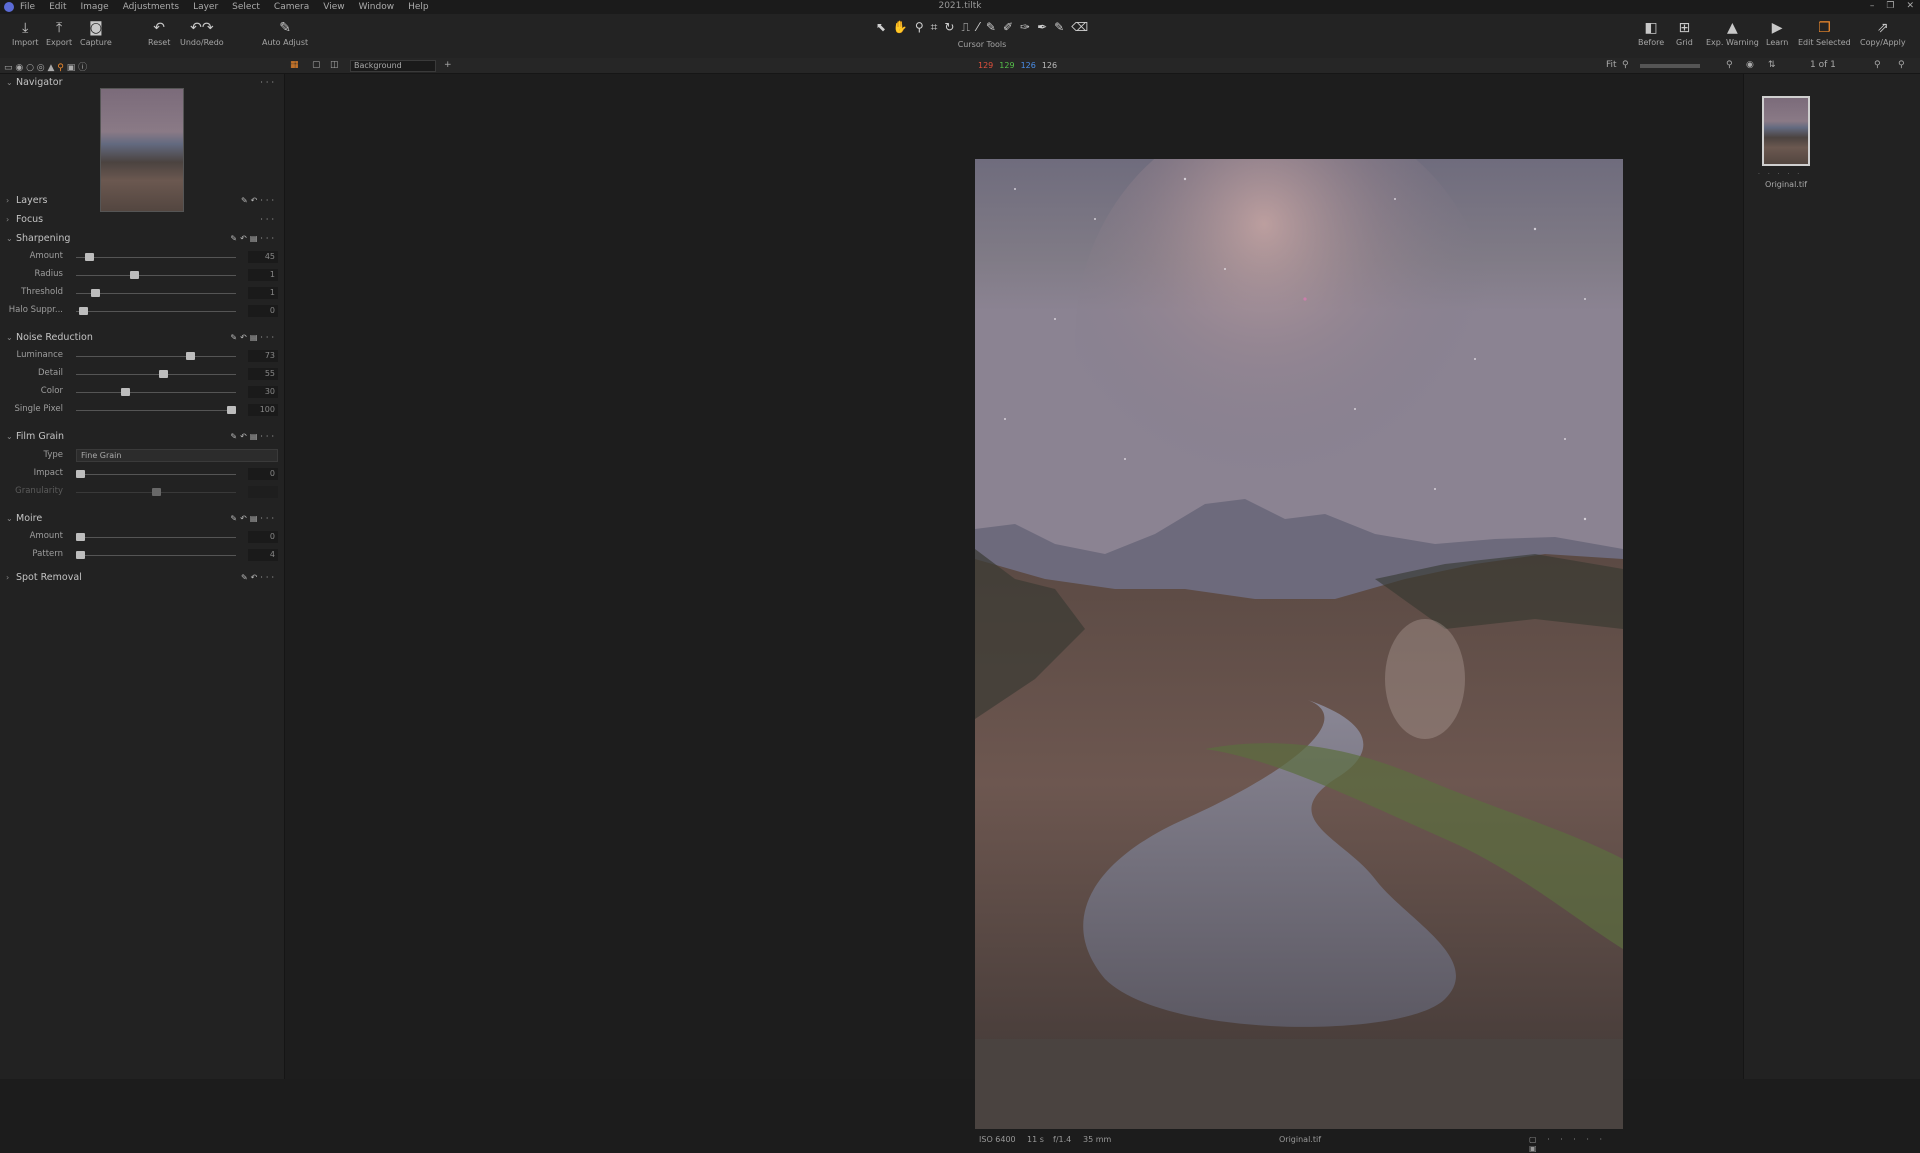 This screenshot has width=1920, height=1153. Describe the element at coordinates (159, 33) in the screenshot. I see `reset-button: ↶ Reset` at that location.